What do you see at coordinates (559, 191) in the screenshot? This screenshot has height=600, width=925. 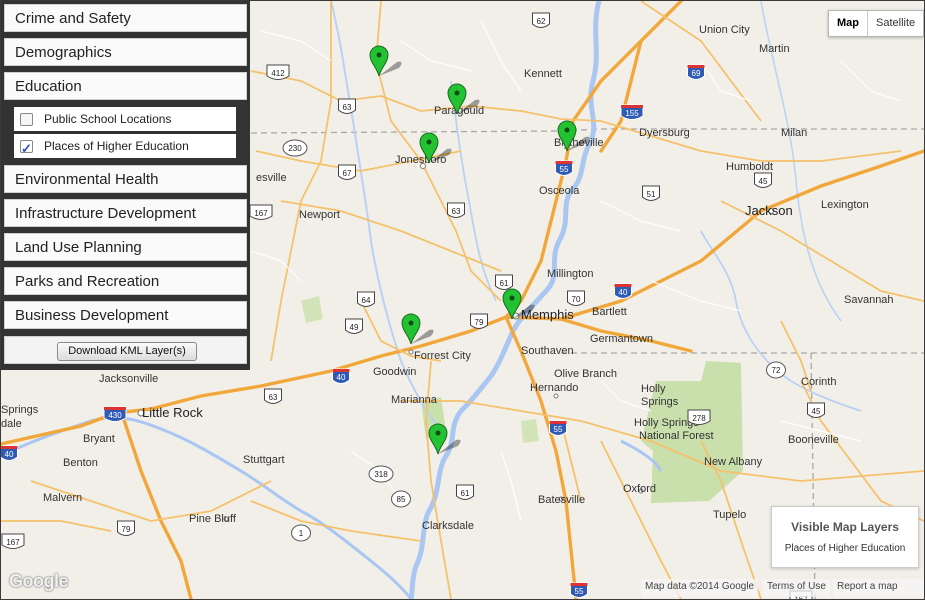 I see `city-label: Osceola` at bounding box center [559, 191].